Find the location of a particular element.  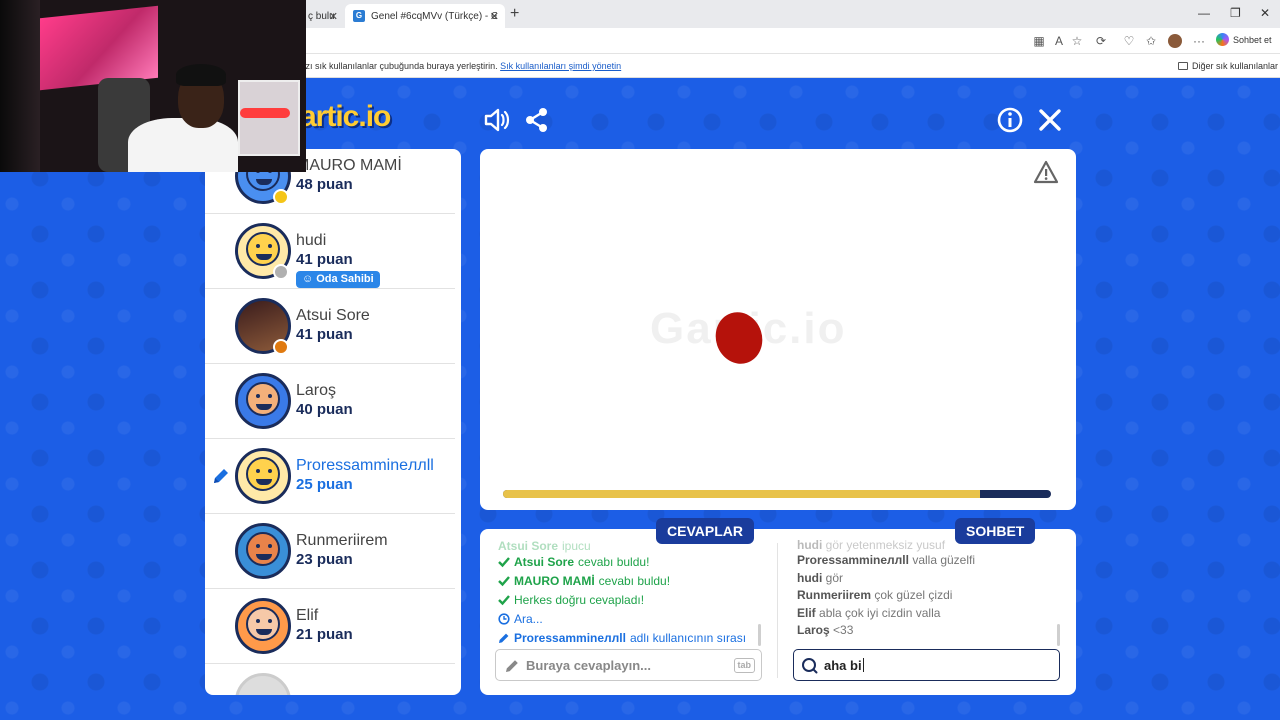

player-name: Atsui Sore is located at coordinates (333, 315).